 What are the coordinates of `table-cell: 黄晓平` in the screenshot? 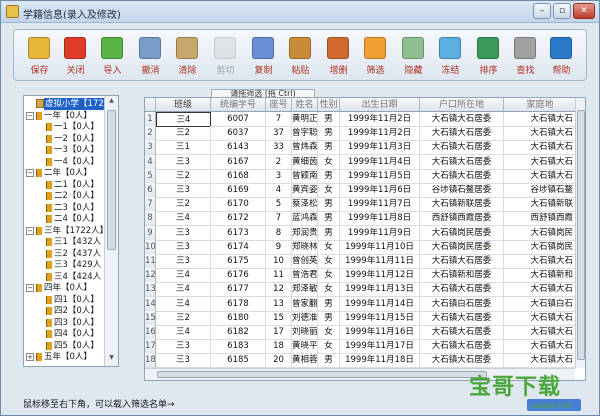 It's located at (305, 347).